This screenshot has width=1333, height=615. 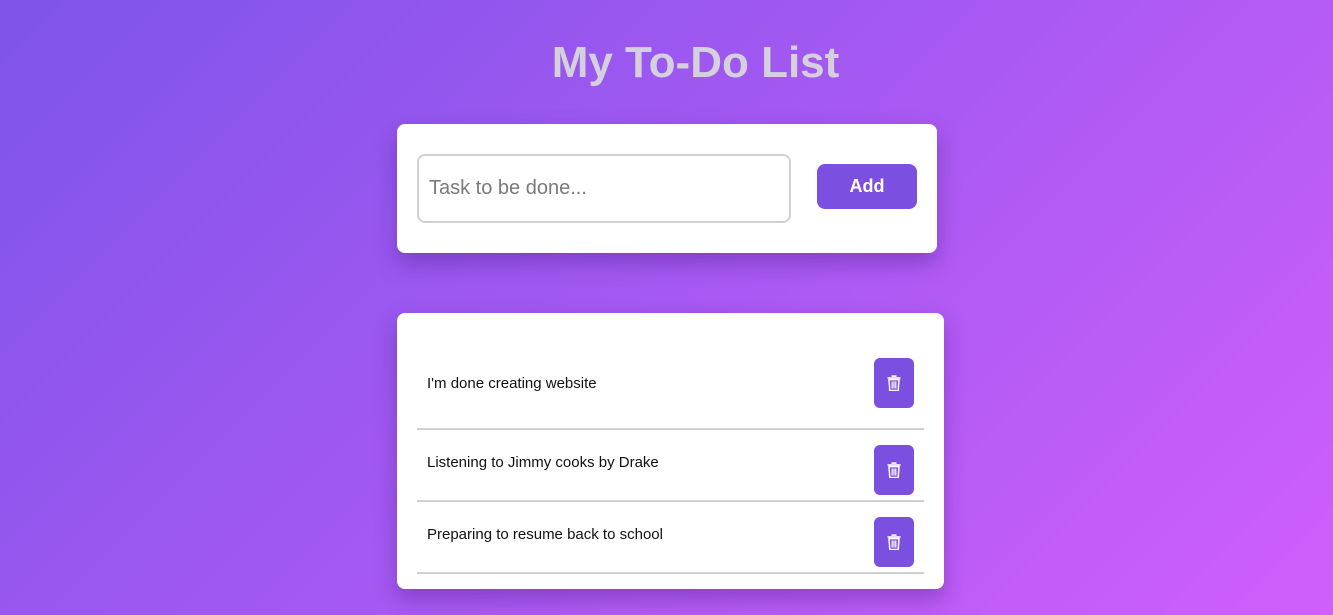 I want to click on task-input-card: Add, so click(x=667, y=188).